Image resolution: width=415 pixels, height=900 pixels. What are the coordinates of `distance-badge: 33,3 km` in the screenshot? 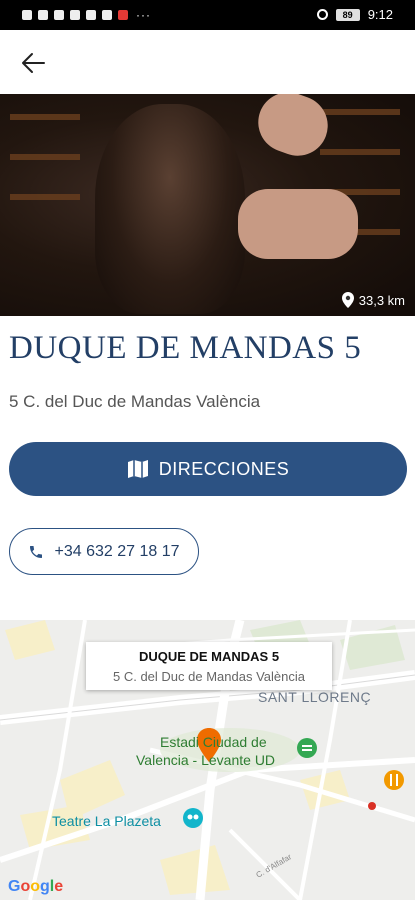 It's located at (373, 300).